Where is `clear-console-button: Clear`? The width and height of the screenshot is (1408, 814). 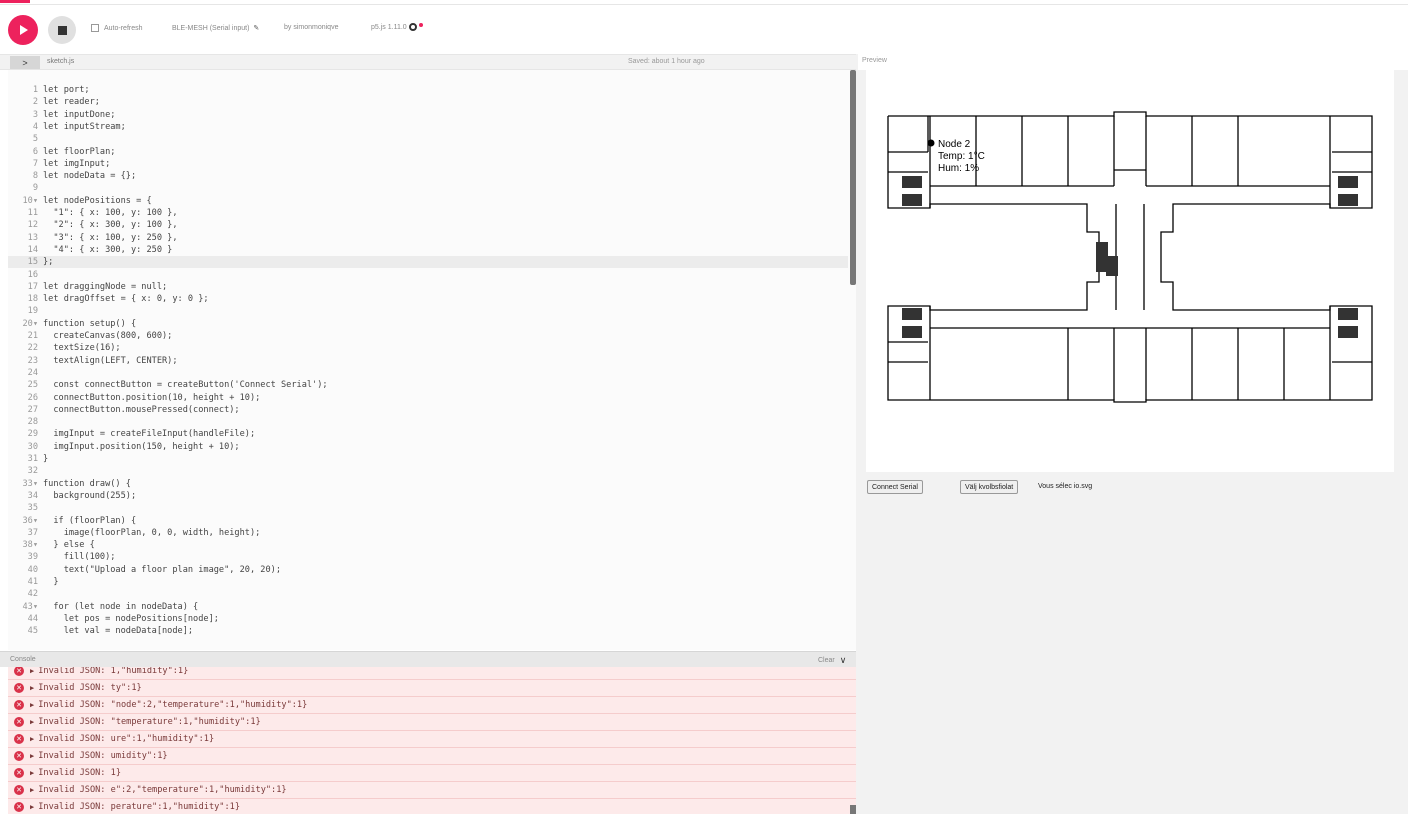 clear-console-button: Clear is located at coordinates (826, 660).